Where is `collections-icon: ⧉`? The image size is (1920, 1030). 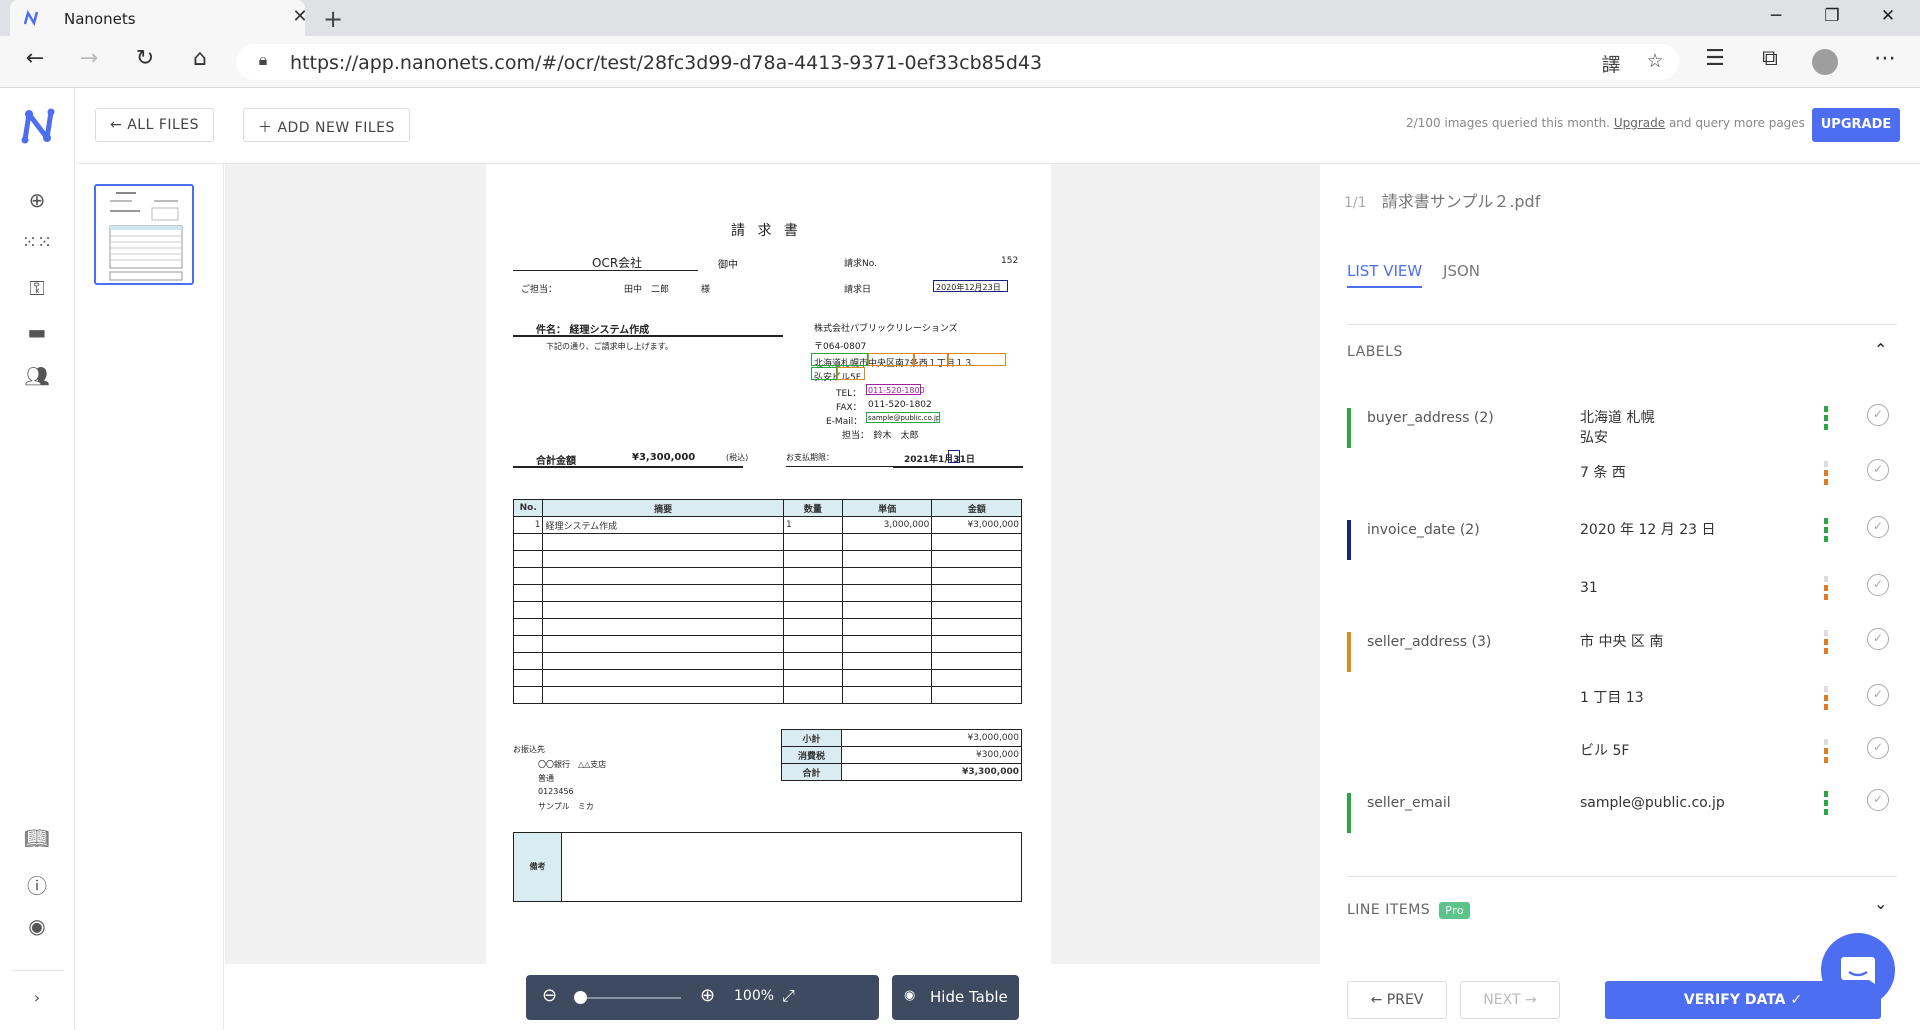
collections-icon: ⧉ is located at coordinates (1770, 58).